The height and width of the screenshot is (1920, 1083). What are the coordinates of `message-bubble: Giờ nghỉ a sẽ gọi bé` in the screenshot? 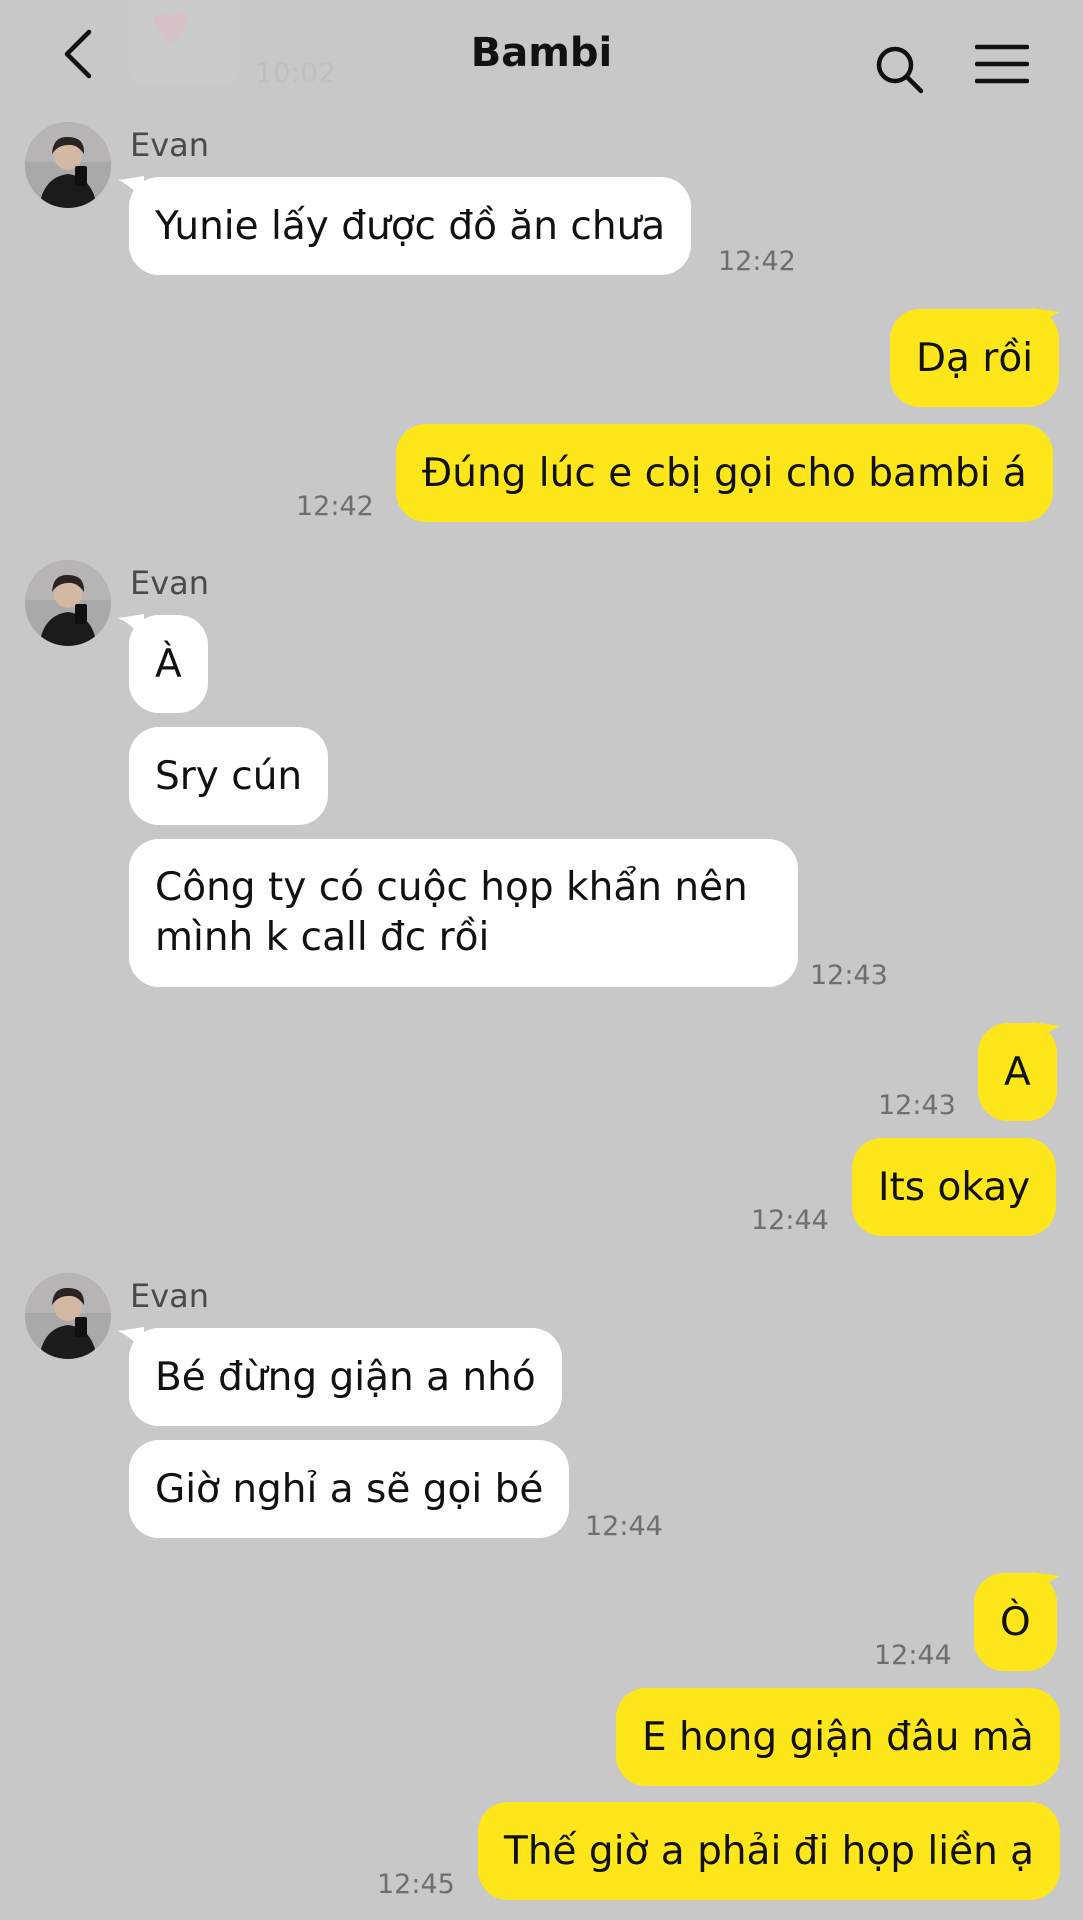 It's located at (349, 1489).